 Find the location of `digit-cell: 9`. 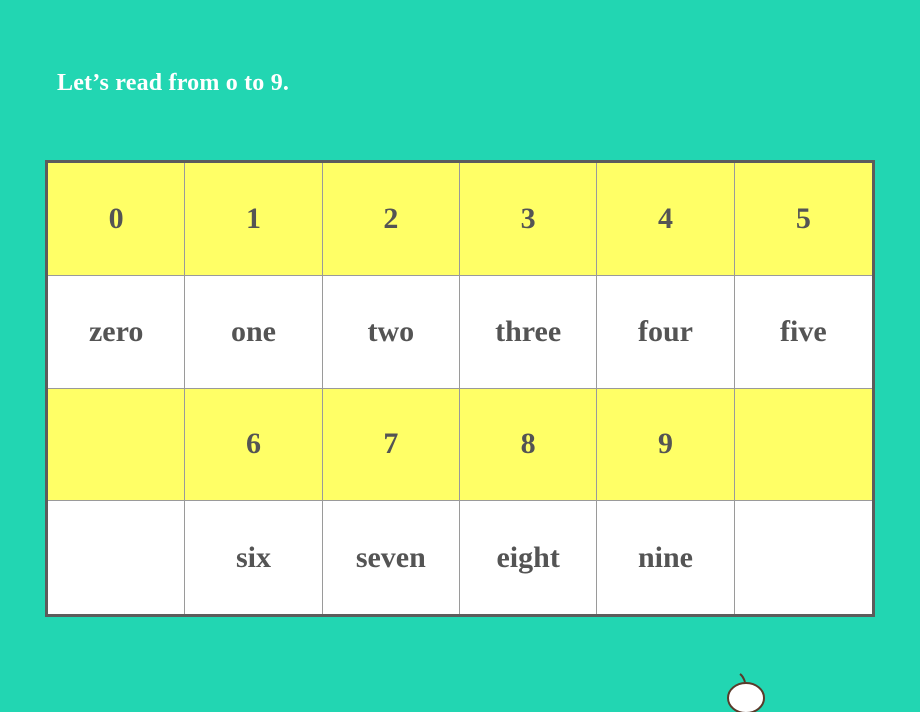

digit-cell: 9 is located at coordinates (666, 445).